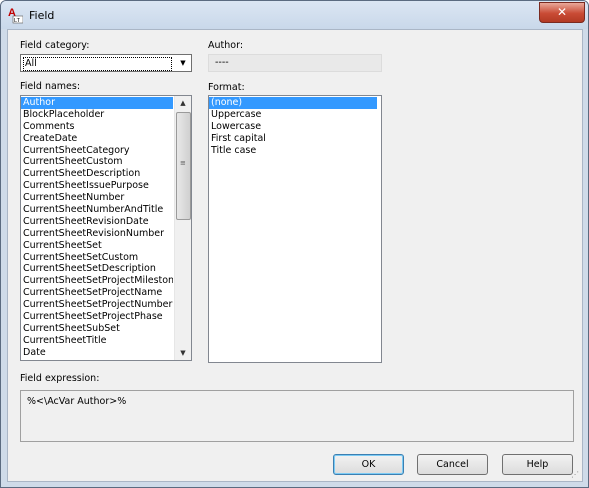  What do you see at coordinates (226, 45) in the screenshot?
I see `author-label: Author:` at bounding box center [226, 45].